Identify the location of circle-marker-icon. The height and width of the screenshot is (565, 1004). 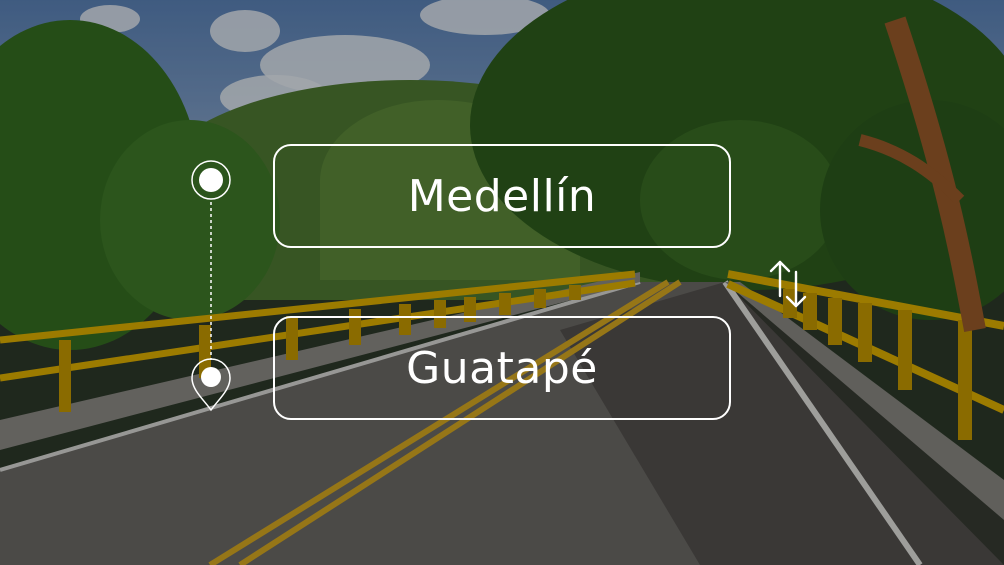
(211, 180).